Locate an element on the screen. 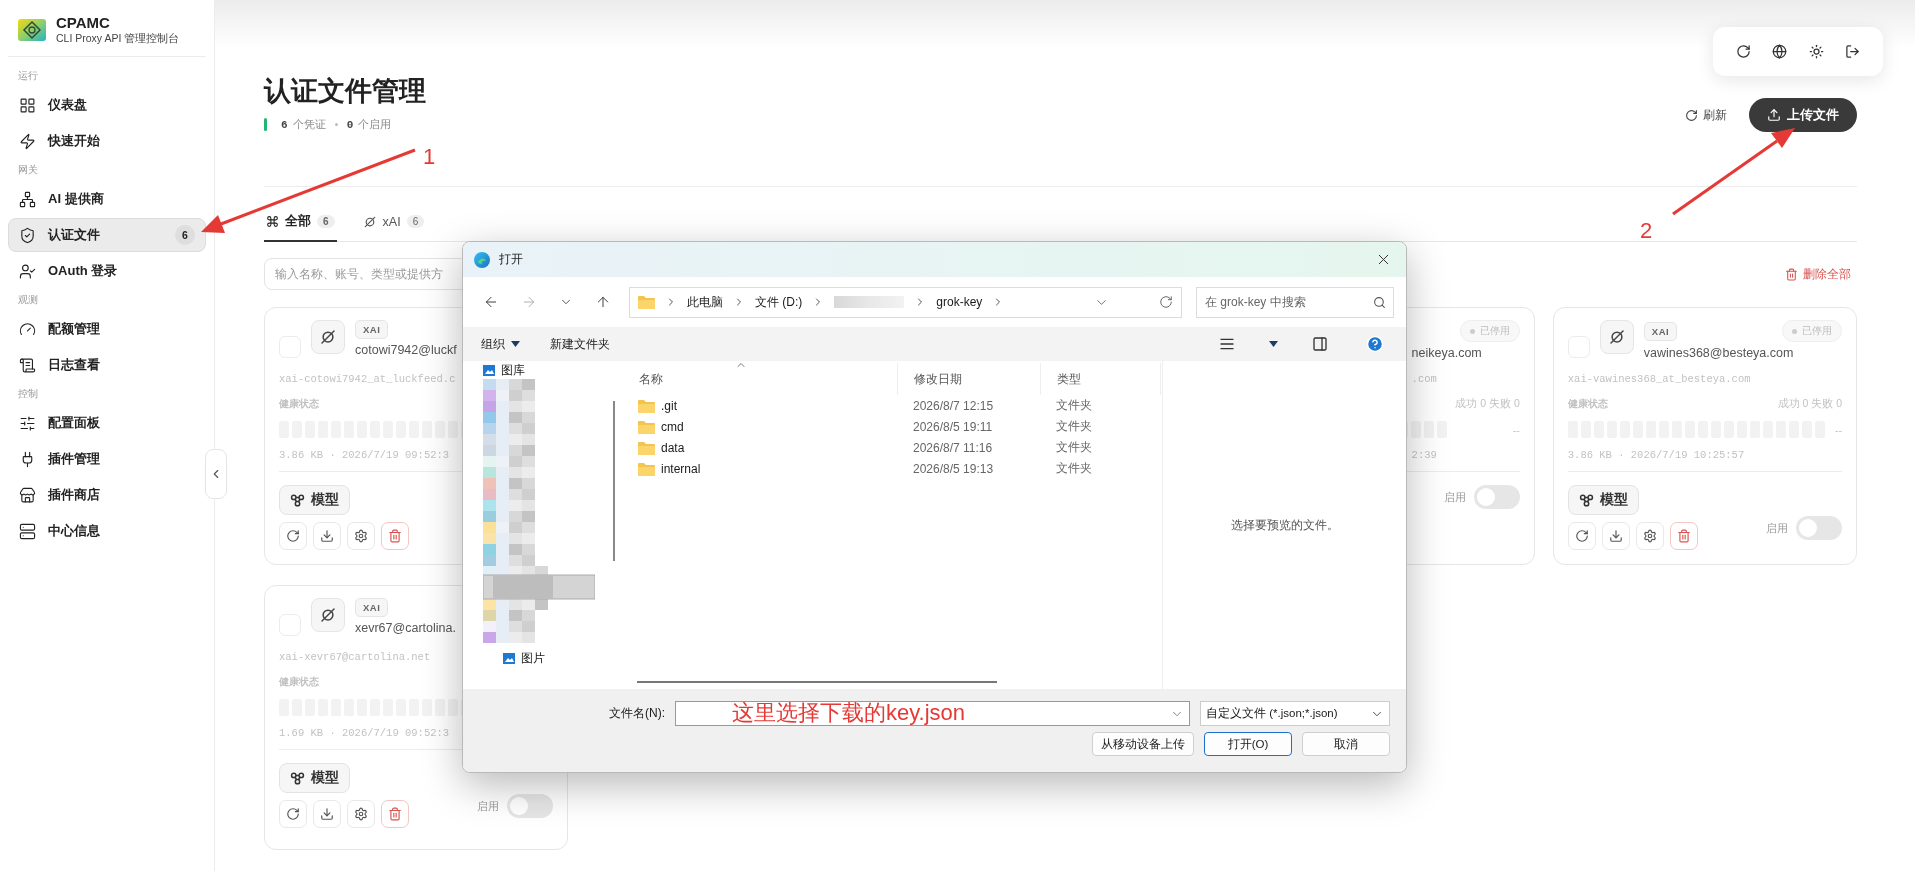  nav-item: 图库 is located at coordinates (552, 370).